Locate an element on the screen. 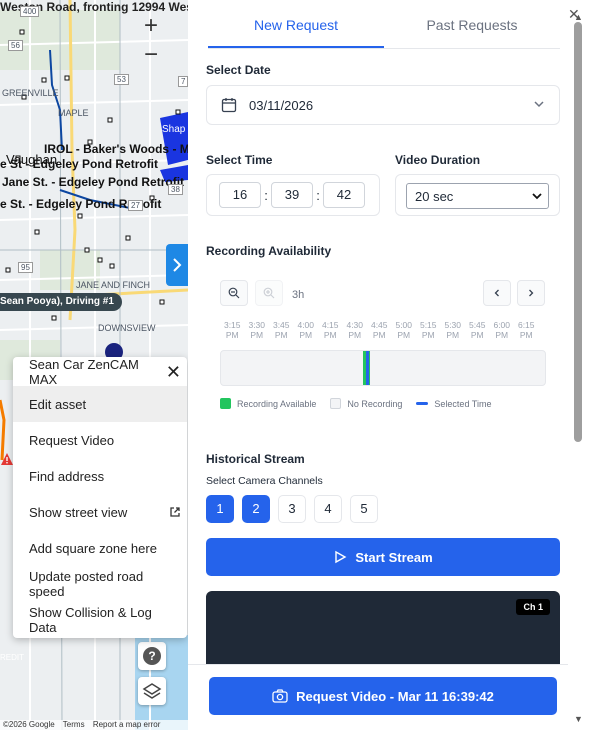  menu-item-show-collision-log: Show Collision & Log Data is located at coordinates (100, 620).